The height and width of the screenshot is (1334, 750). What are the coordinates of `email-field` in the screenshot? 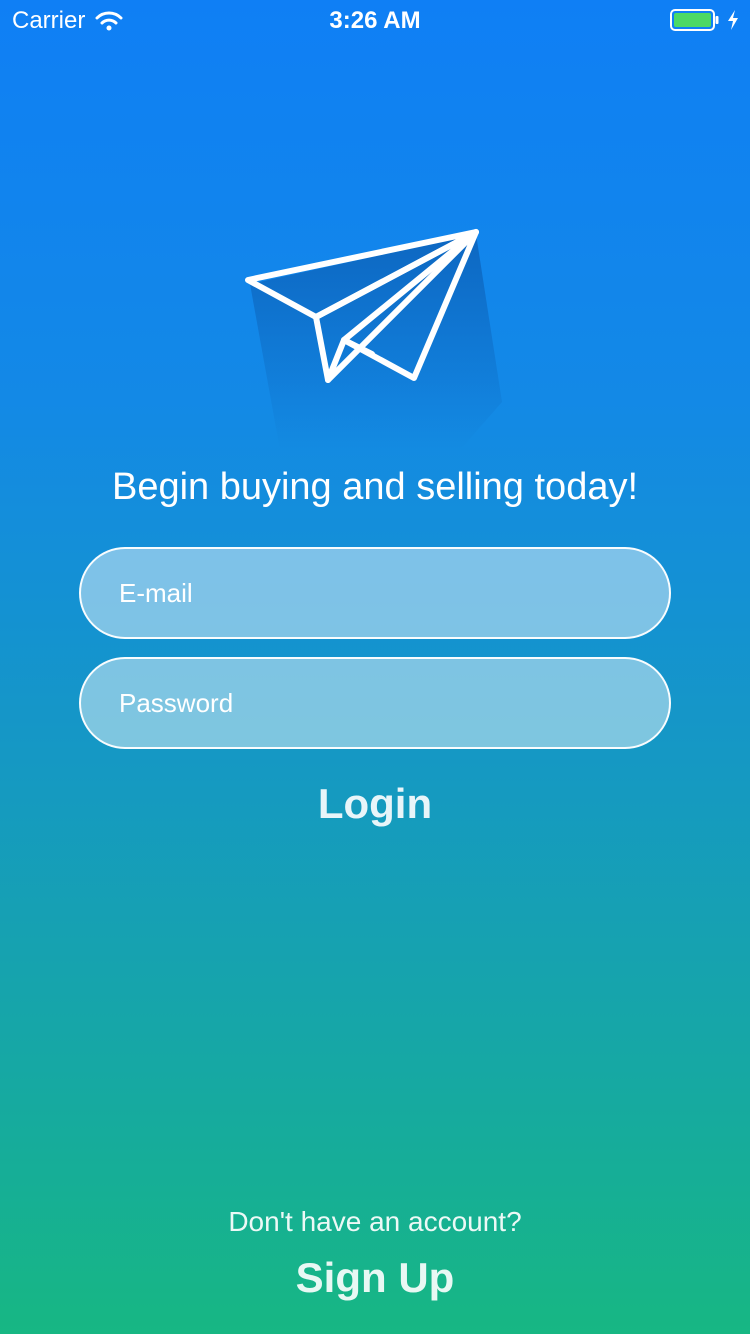 It's located at (375, 593).